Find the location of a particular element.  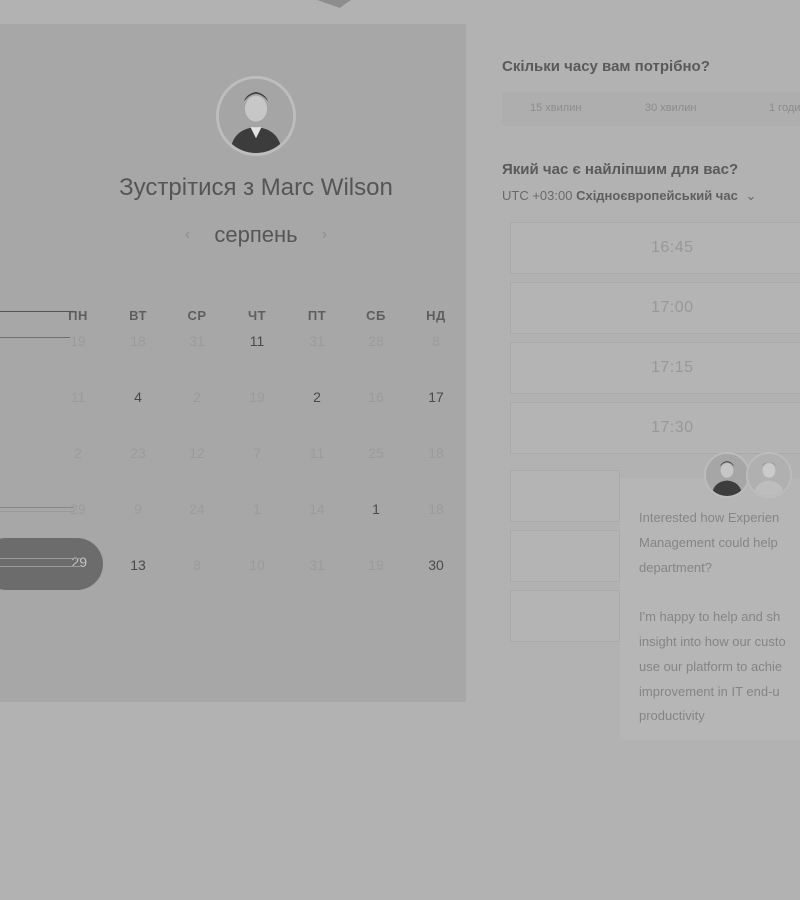

calendar-day: 24 is located at coordinates (197, 509).